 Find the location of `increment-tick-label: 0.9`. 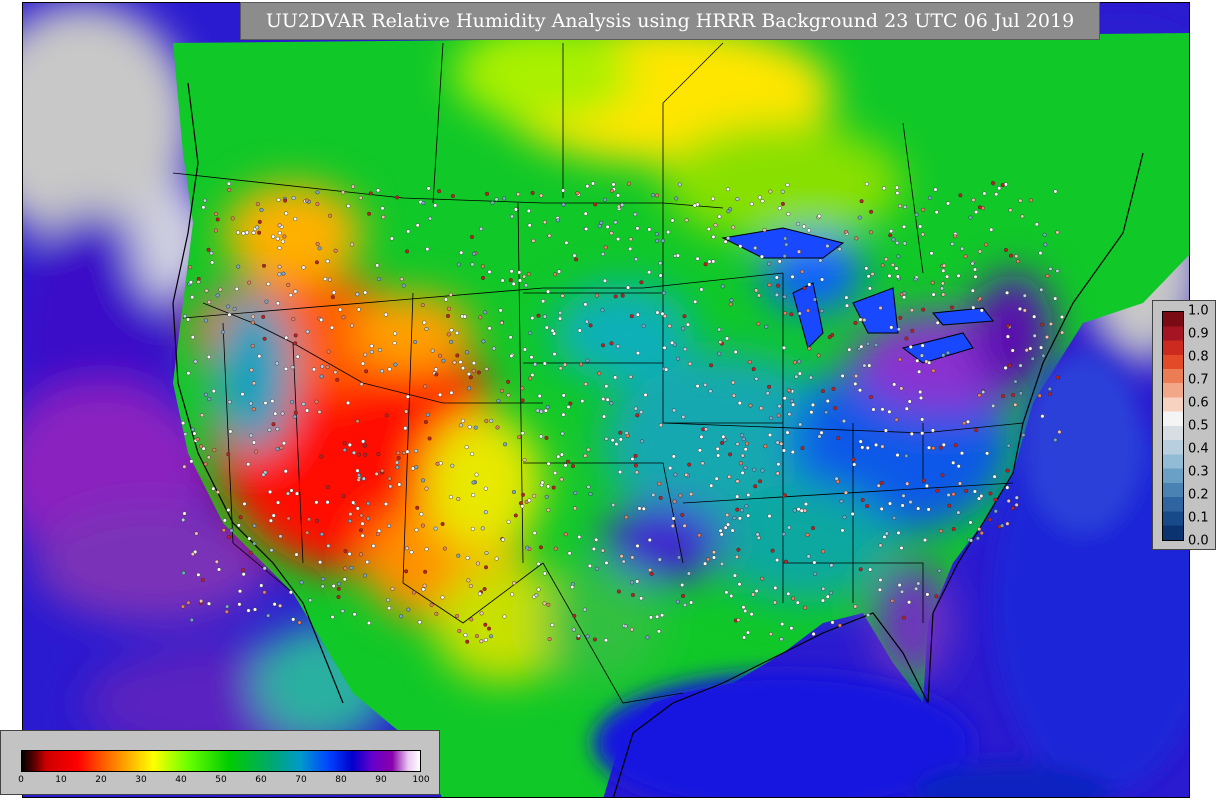

increment-tick-label: 0.9 is located at coordinates (1198, 334).